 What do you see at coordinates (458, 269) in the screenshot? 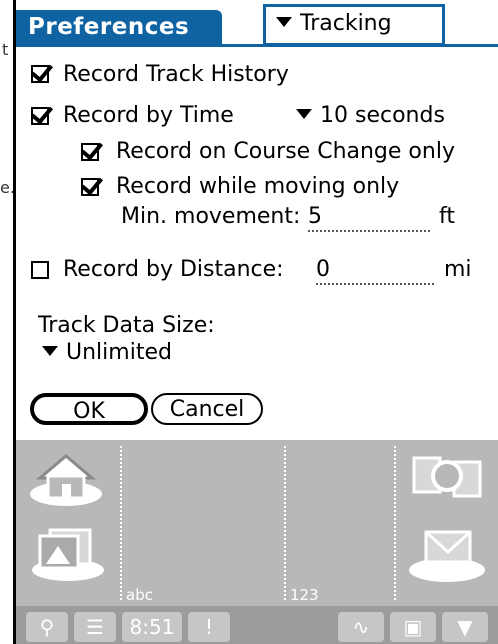
I see `distance-unit: mi` at bounding box center [458, 269].